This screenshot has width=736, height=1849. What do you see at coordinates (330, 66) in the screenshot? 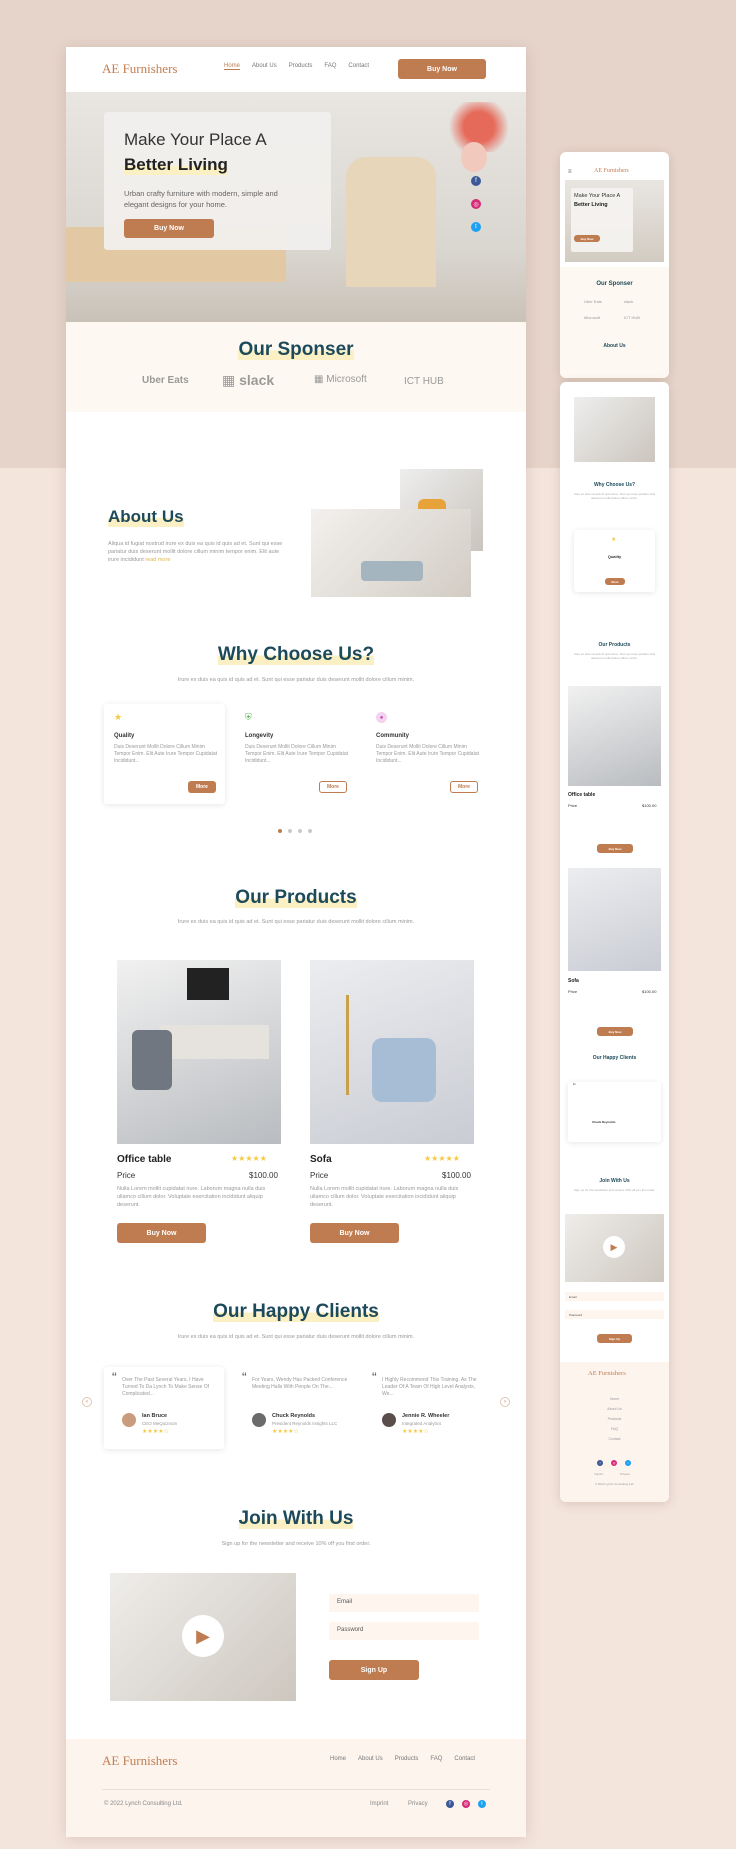
I see `nav-faq: FAQ` at bounding box center [330, 66].